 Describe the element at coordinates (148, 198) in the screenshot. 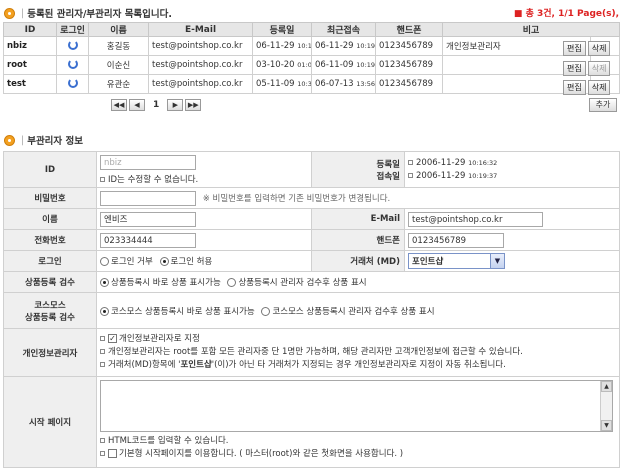

I see `password-field` at that location.